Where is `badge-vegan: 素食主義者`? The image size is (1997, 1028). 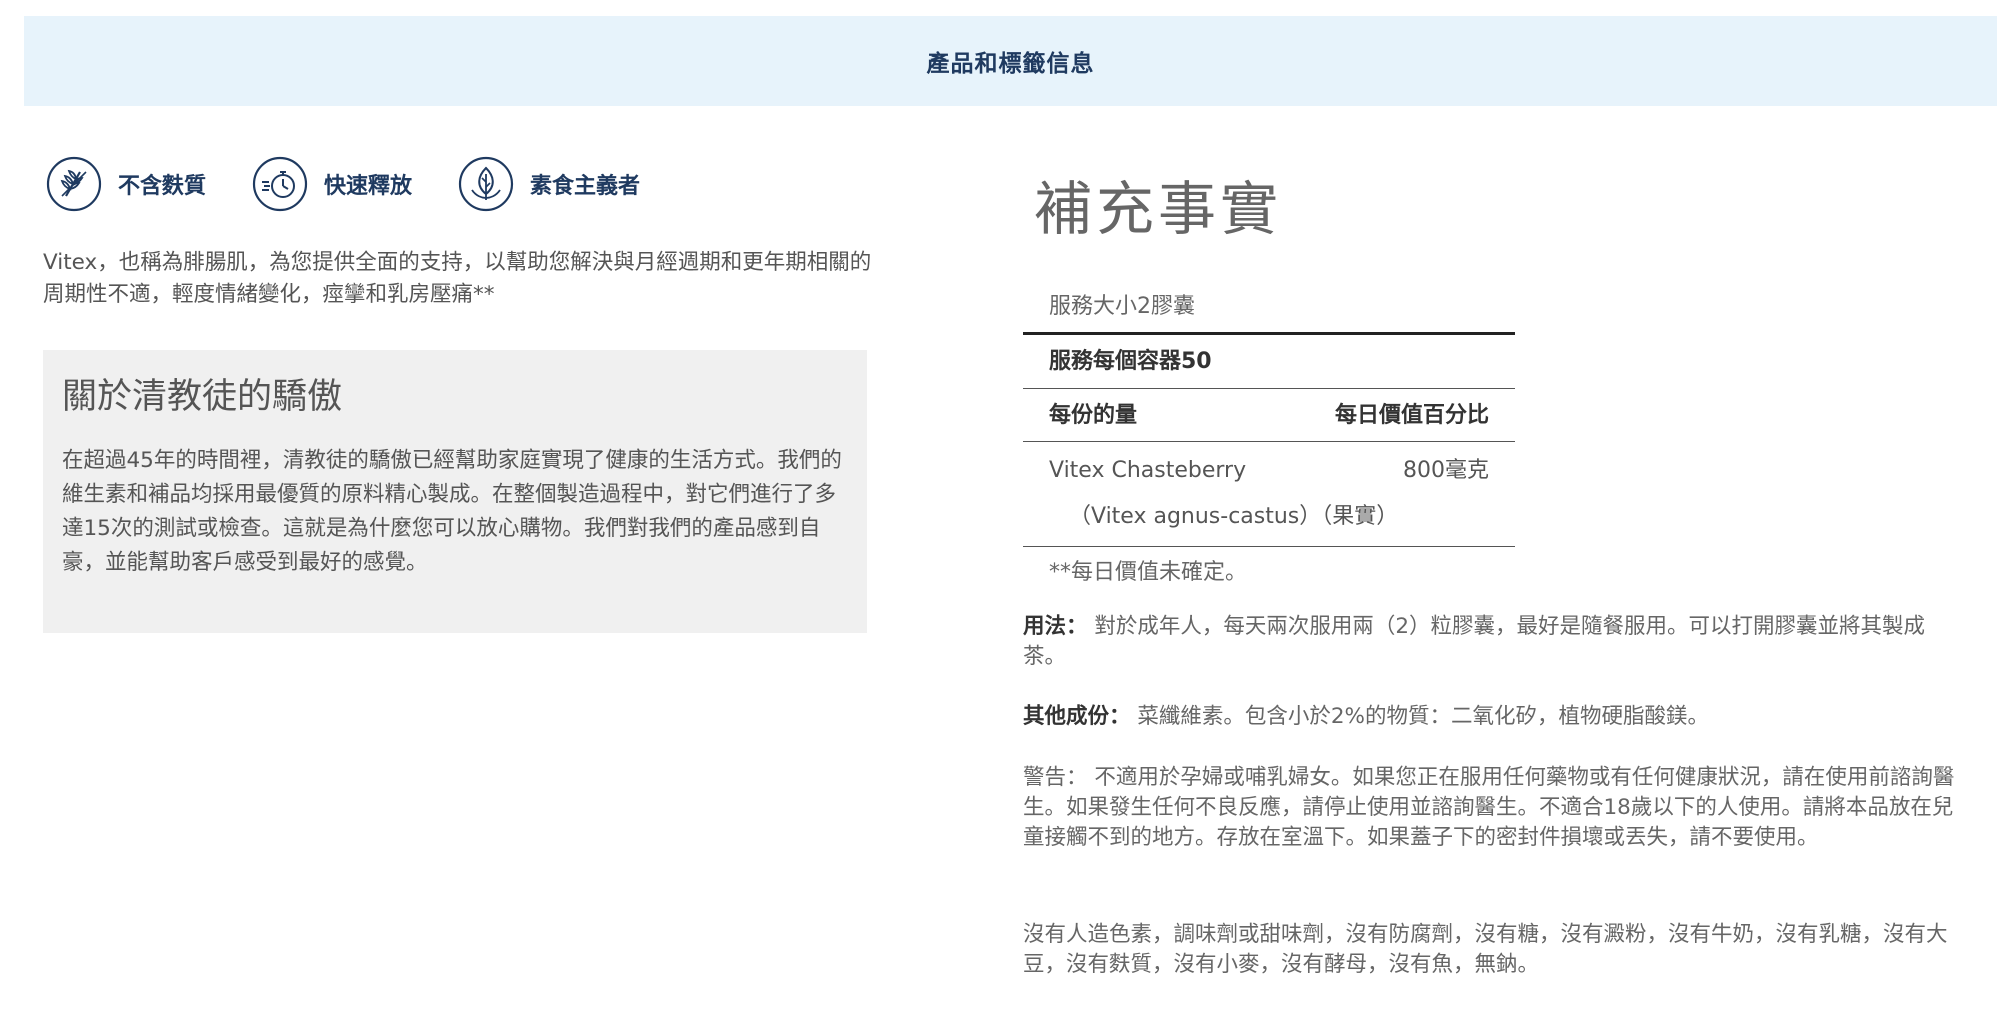 badge-vegan: 素食主義者 is located at coordinates (549, 184).